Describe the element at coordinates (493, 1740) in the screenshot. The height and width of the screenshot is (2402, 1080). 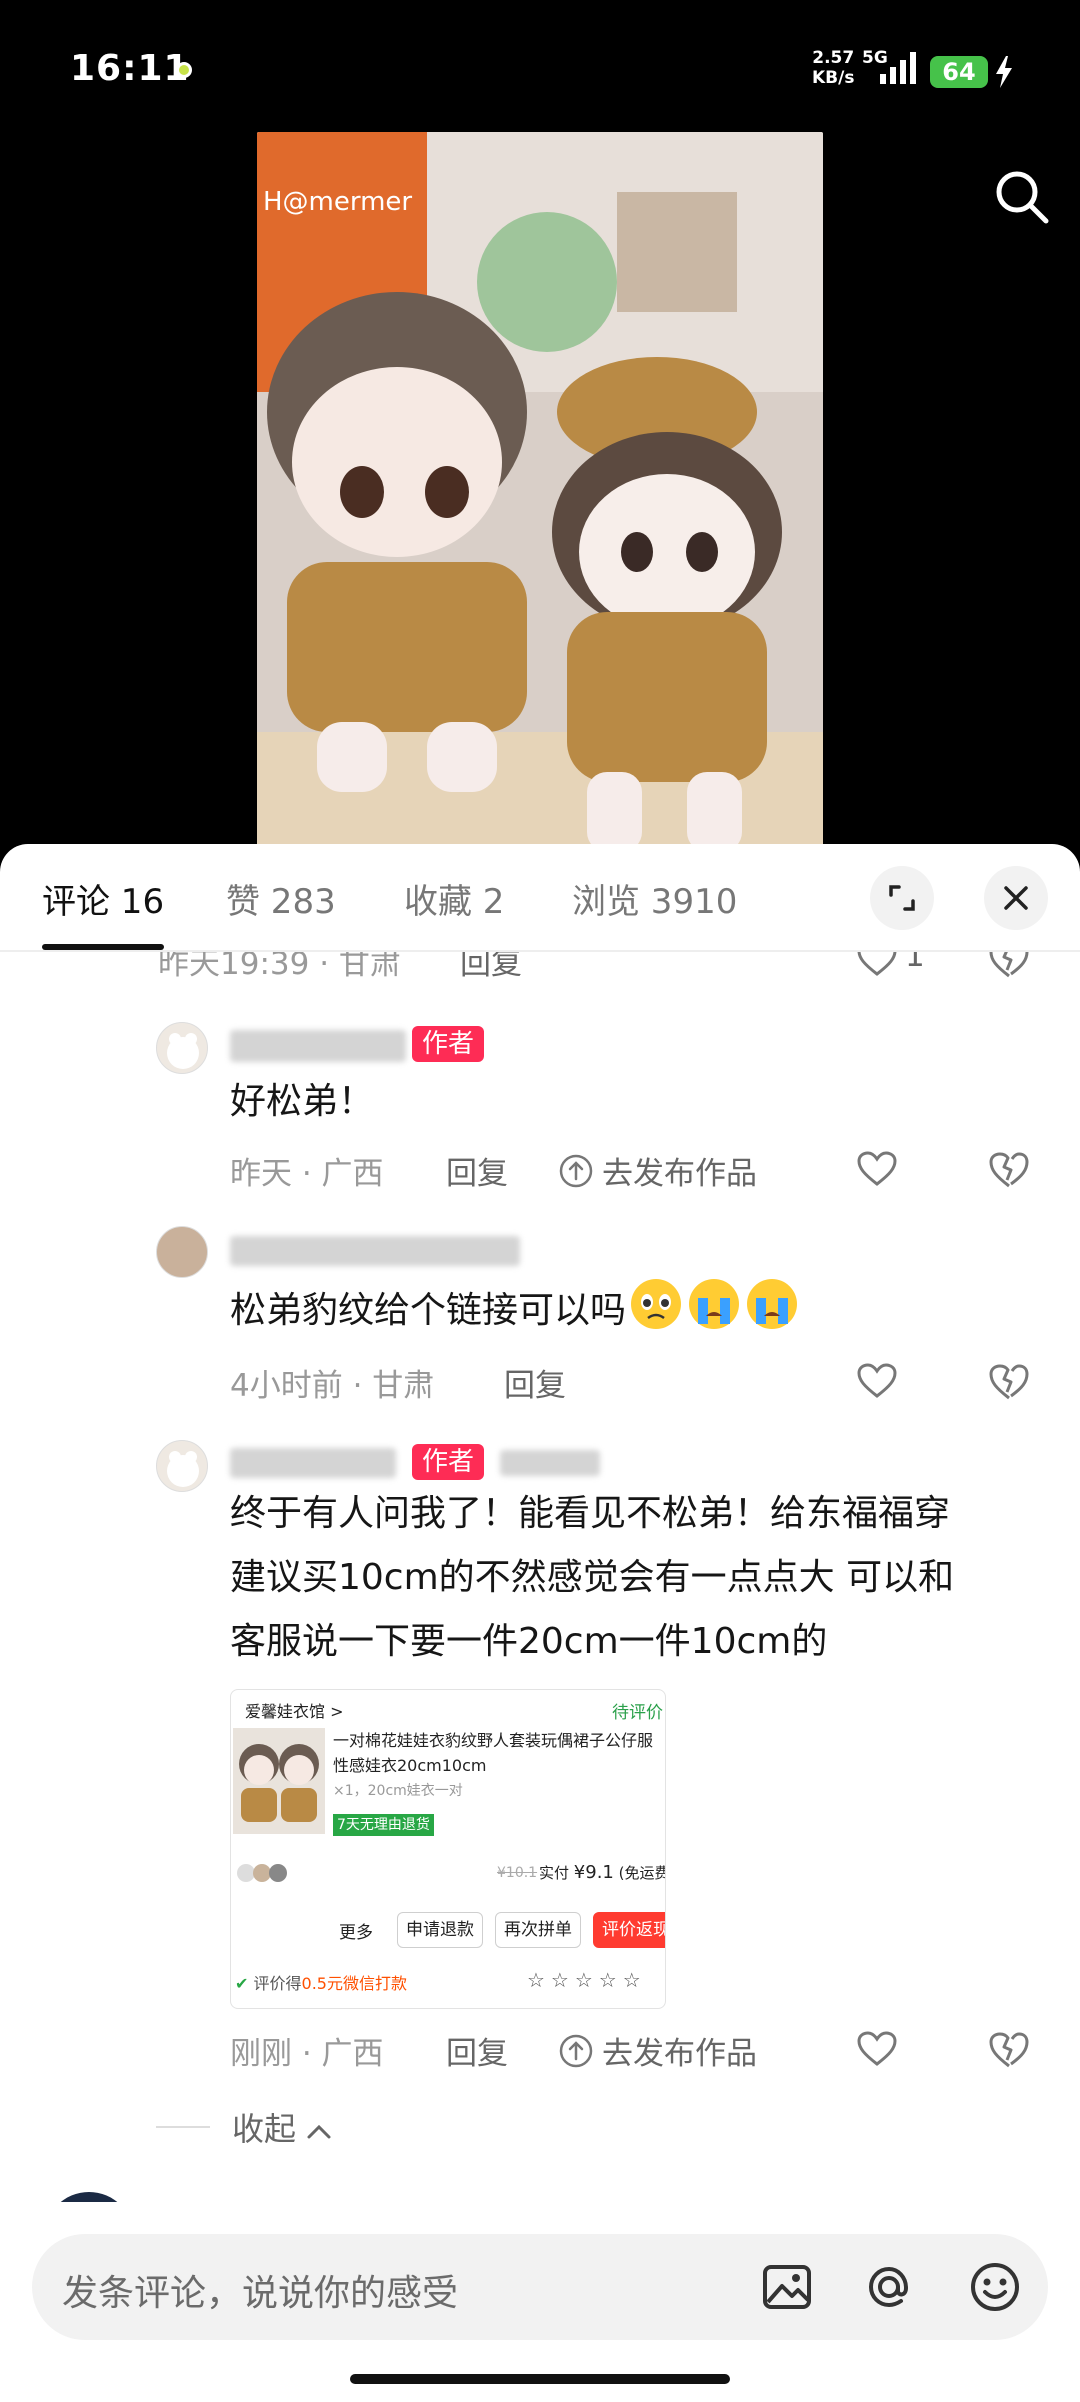
I see `product-title: 一对棉花娃娃衣豹纹野人套装玩偶裙子公仔服` at that location.